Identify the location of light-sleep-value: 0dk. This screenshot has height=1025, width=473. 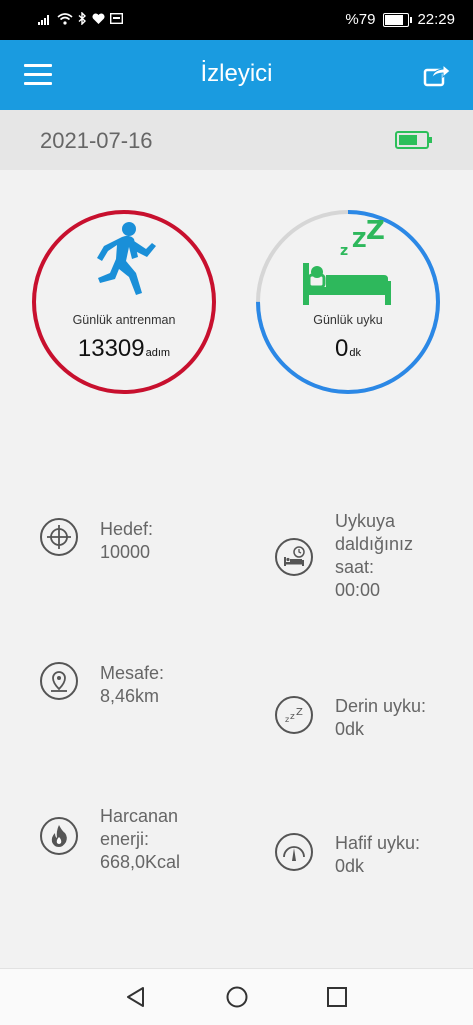
(350, 866).